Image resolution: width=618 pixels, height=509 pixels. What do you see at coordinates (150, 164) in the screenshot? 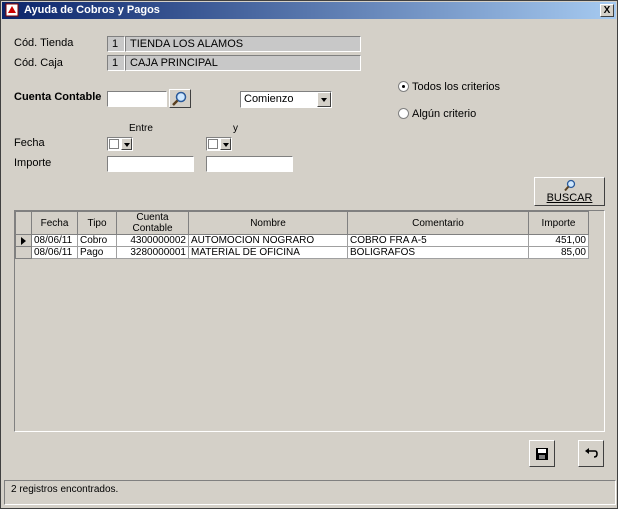
I see `importe-desde-input` at bounding box center [150, 164].